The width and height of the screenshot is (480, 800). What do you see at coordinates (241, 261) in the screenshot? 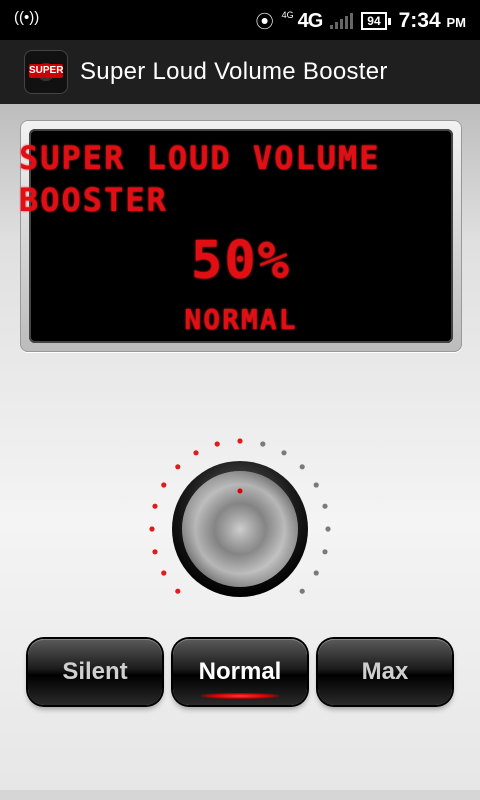
I see `volume-percent: 50%` at bounding box center [241, 261].